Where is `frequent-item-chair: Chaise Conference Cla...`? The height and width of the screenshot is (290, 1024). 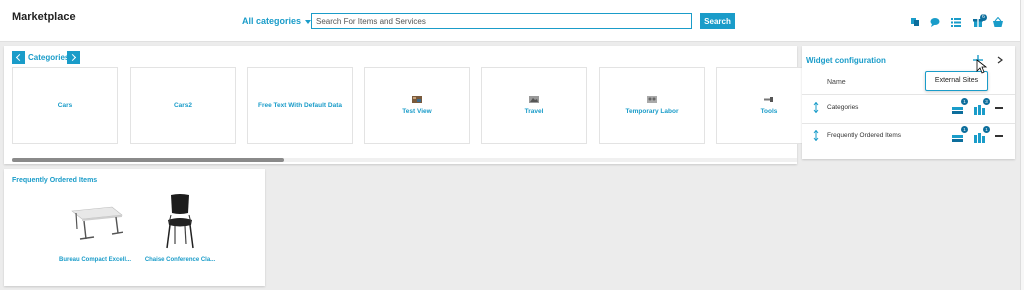
frequent-item-chair: Chaise Conference Cla... is located at coordinates (180, 233).